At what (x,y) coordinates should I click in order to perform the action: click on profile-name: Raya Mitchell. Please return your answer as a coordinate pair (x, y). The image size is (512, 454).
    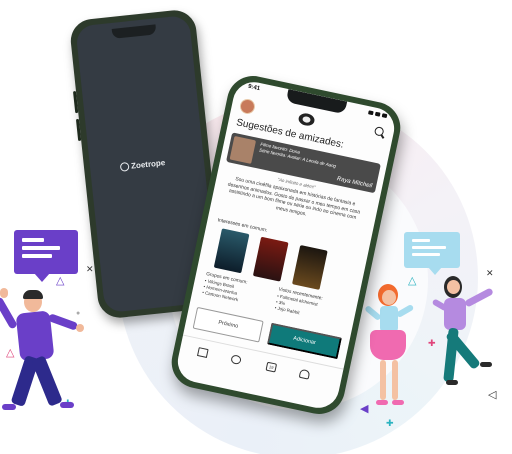
    Looking at the image, I should click on (354, 183).